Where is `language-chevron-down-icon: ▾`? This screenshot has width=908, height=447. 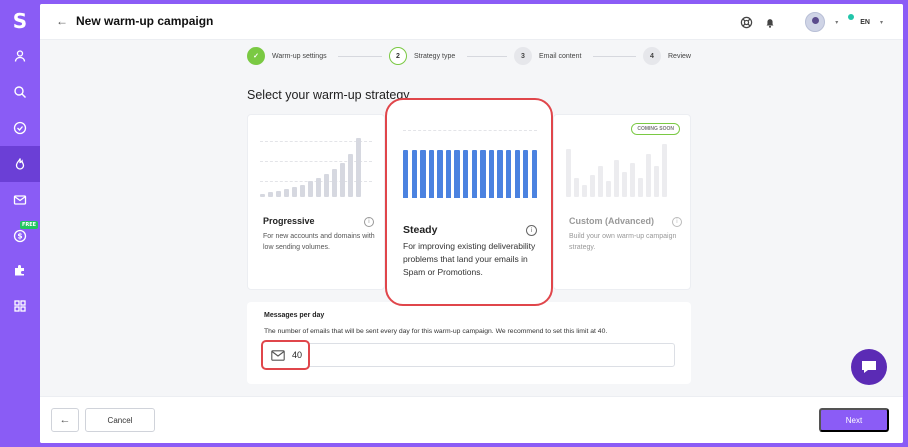 language-chevron-down-icon: ▾ is located at coordinates (881, 22).